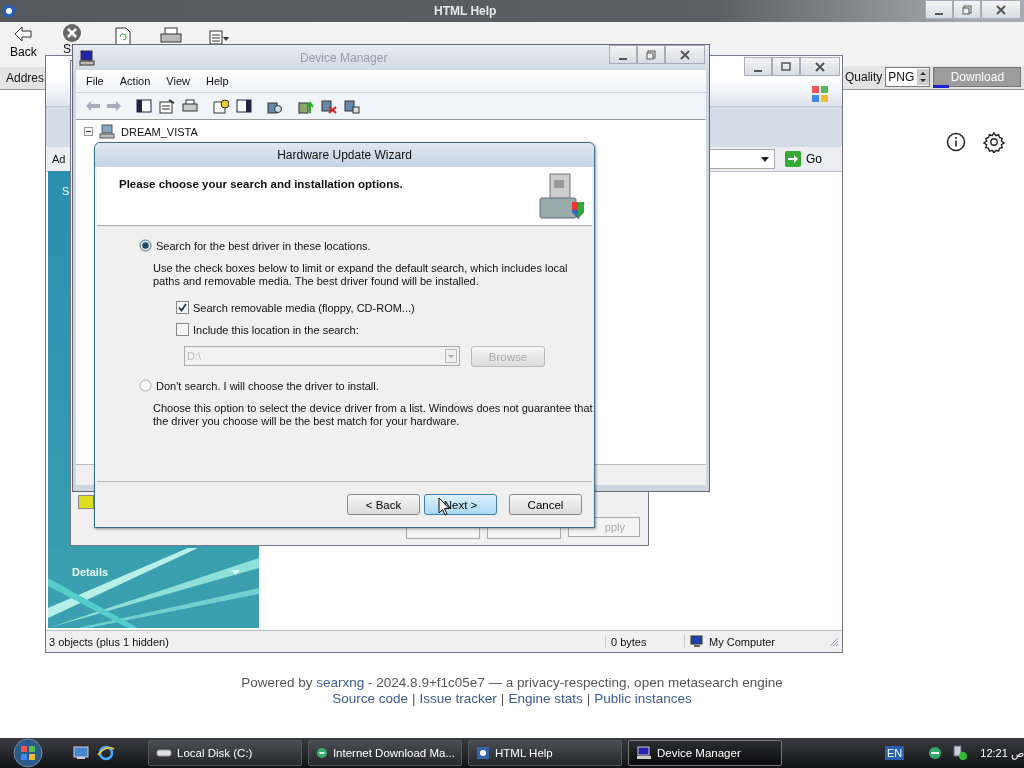  I want to click on uninstall-icon, so click(329, 106).